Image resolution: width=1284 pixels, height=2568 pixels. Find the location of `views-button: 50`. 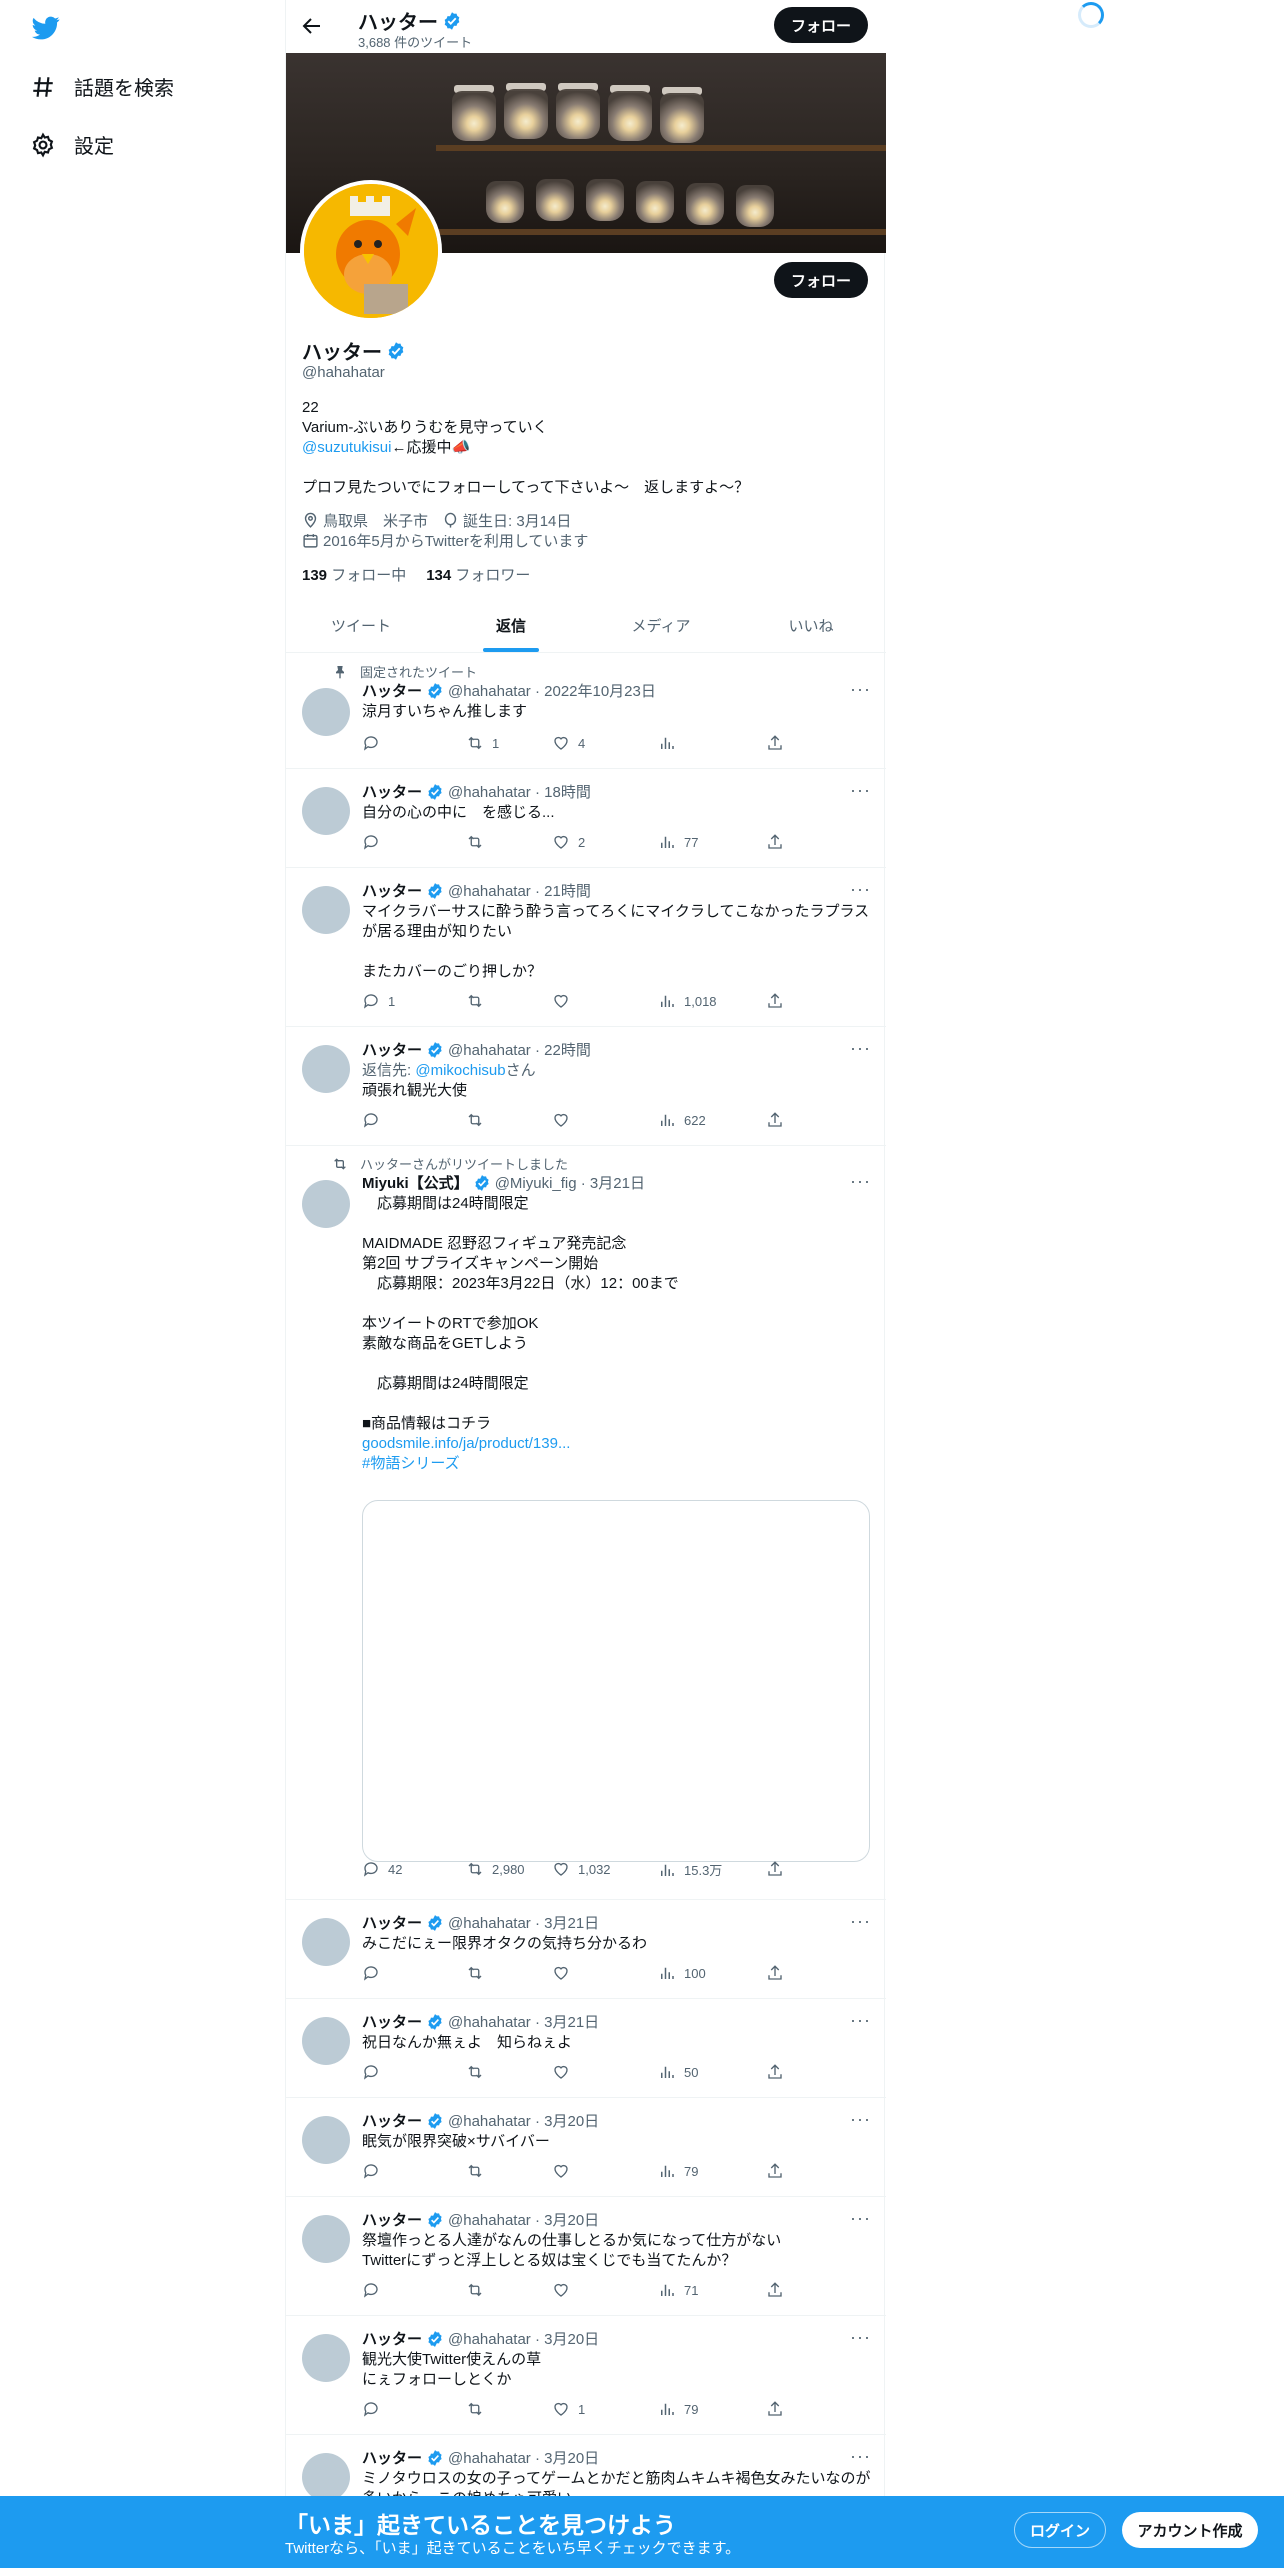

views-button: 50 is located at coordinates (678, 2072).